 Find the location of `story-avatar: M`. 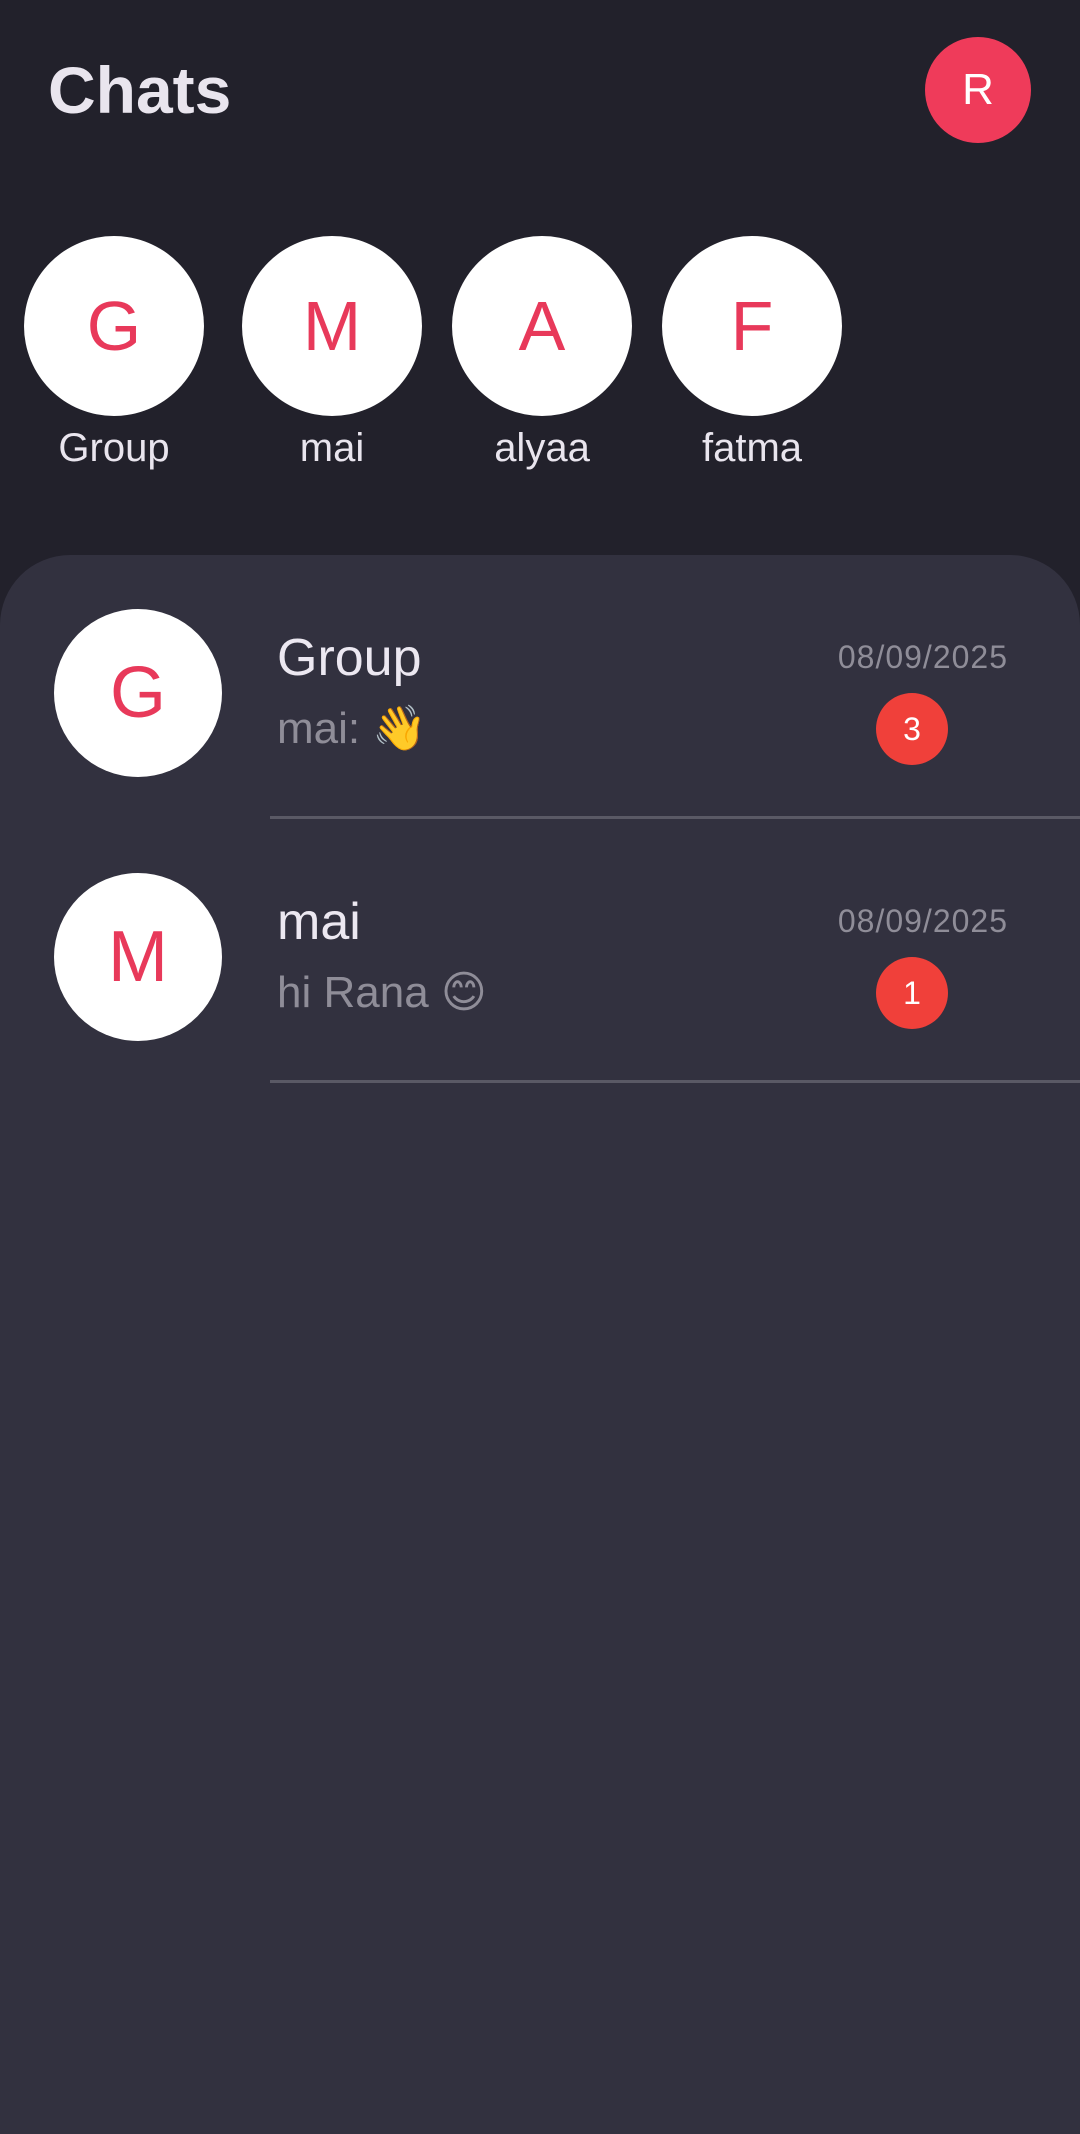

story-avatar: M is located at coordinates (332, 326).